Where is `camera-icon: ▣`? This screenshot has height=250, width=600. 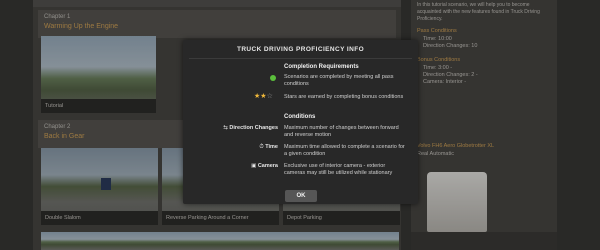
camera-icon: ▣ is located at coordinates (254, 166).